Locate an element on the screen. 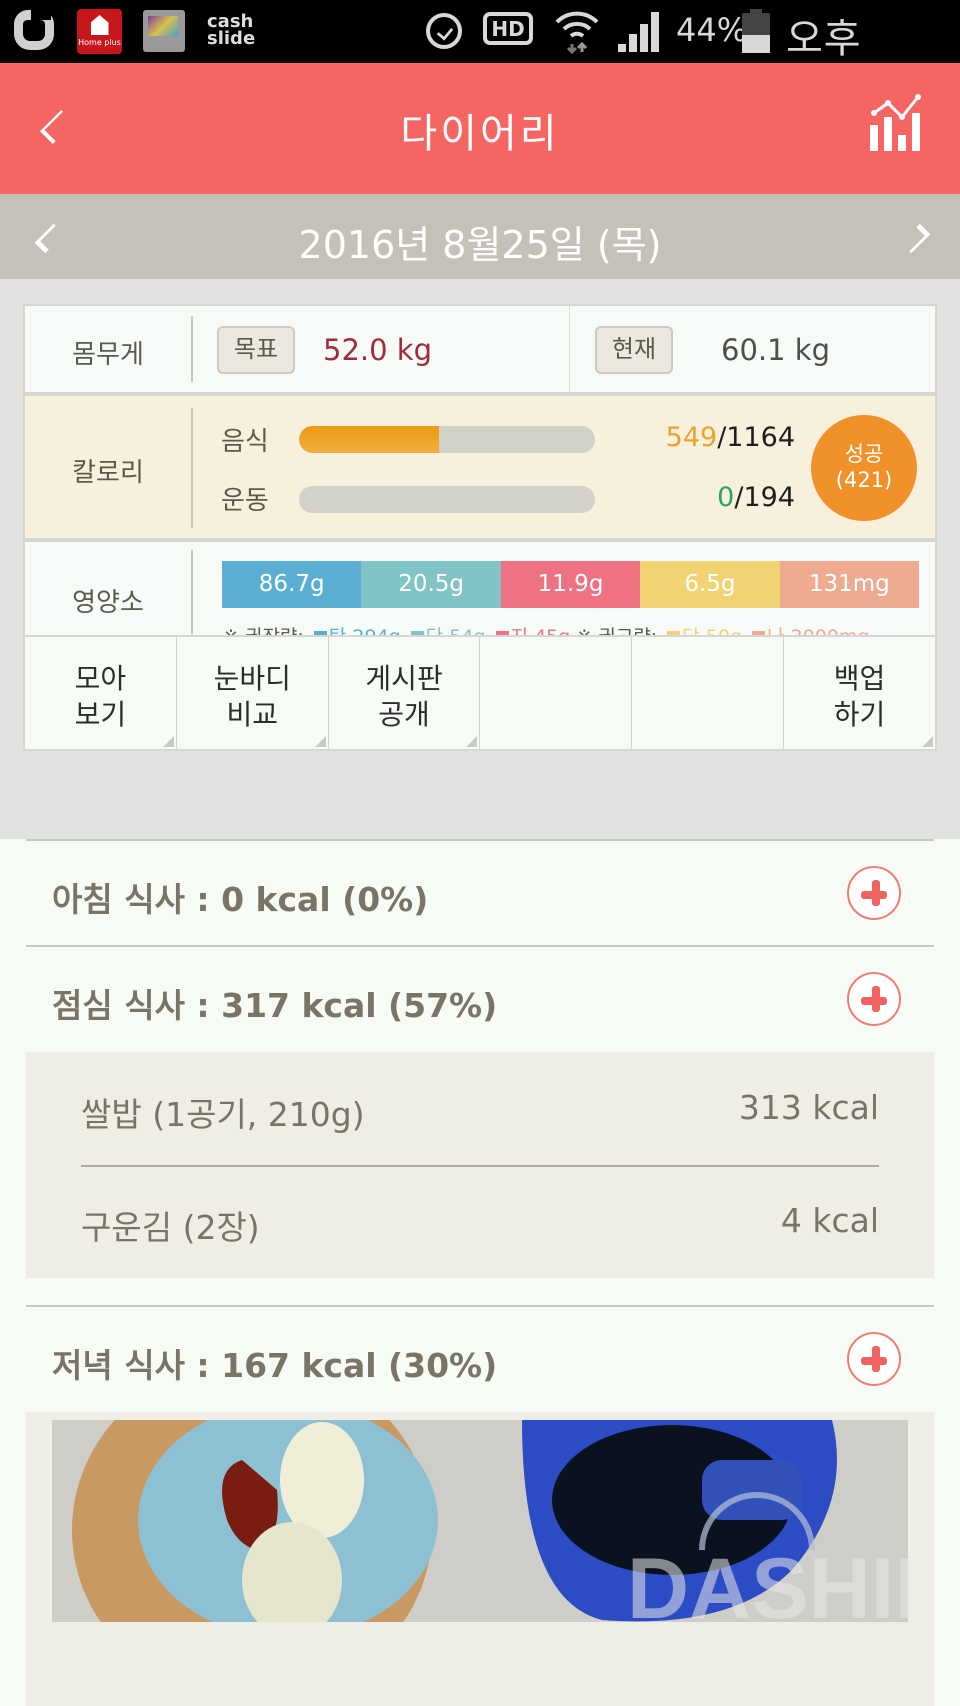 Image resolution: width=960 pixels, height=1706 pixels. food-label: 음식 is located at coordinates (245, 442).